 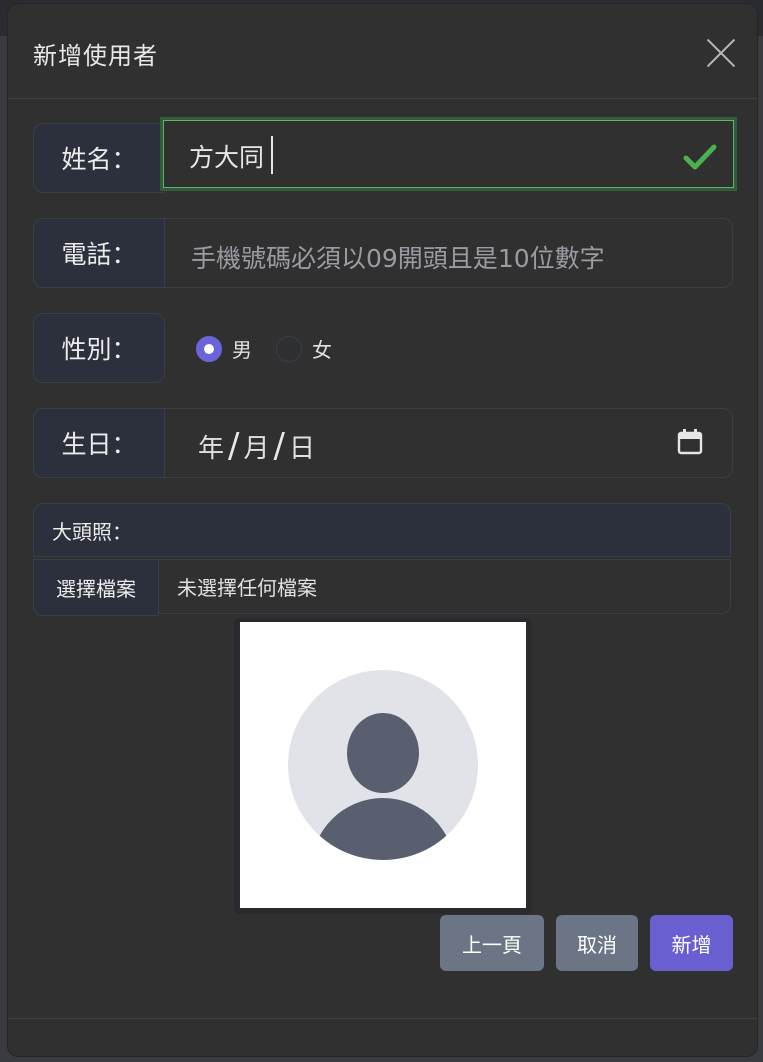 What do you see at coordinates (597, 943) in the screenshot?
I see `cancel-button: 取消` at bounding box center [597, 943].